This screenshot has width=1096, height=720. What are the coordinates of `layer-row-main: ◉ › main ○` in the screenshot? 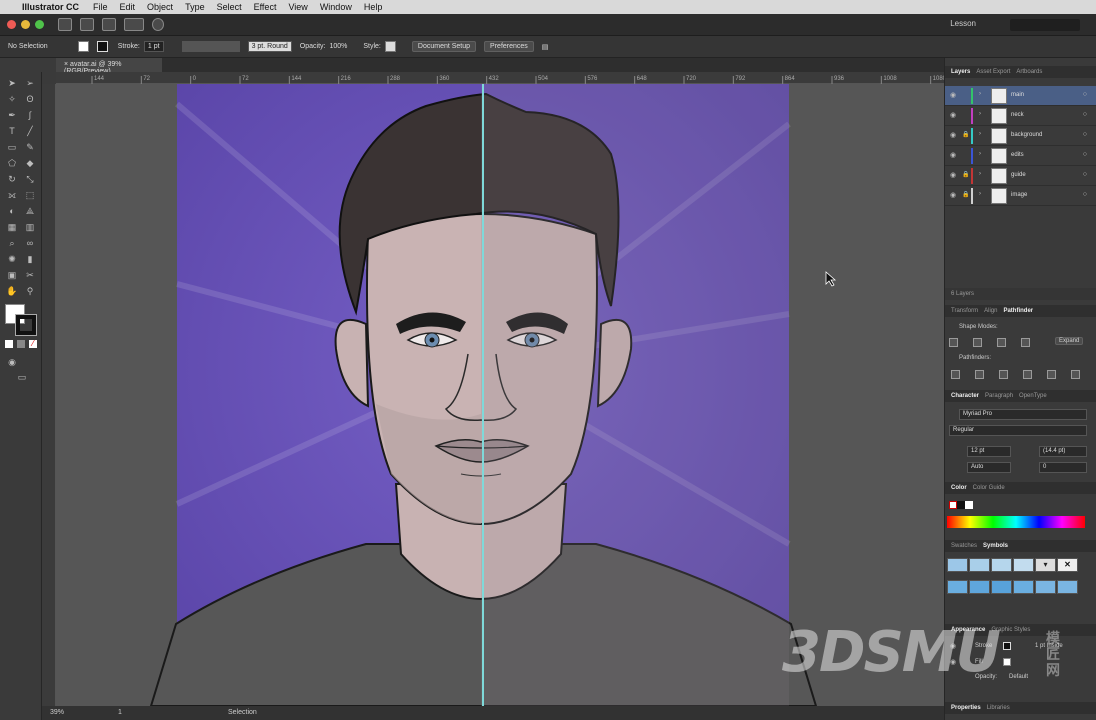 It's located at (1020, 96).